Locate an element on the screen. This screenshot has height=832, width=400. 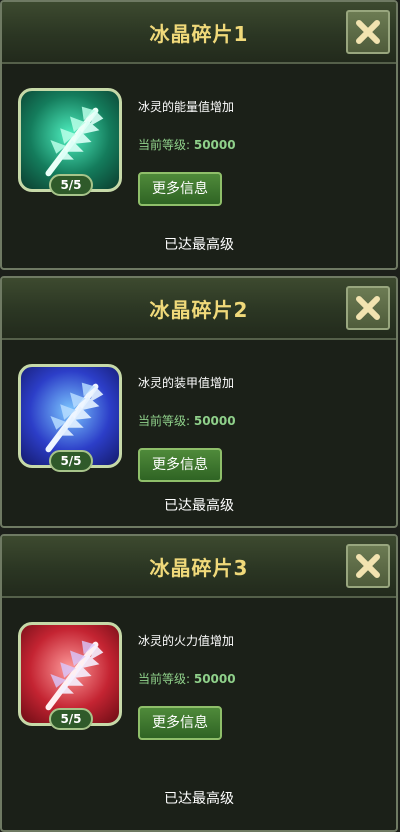
panel-title: 冰晶碎片1 is located at coordinates (199, 34).